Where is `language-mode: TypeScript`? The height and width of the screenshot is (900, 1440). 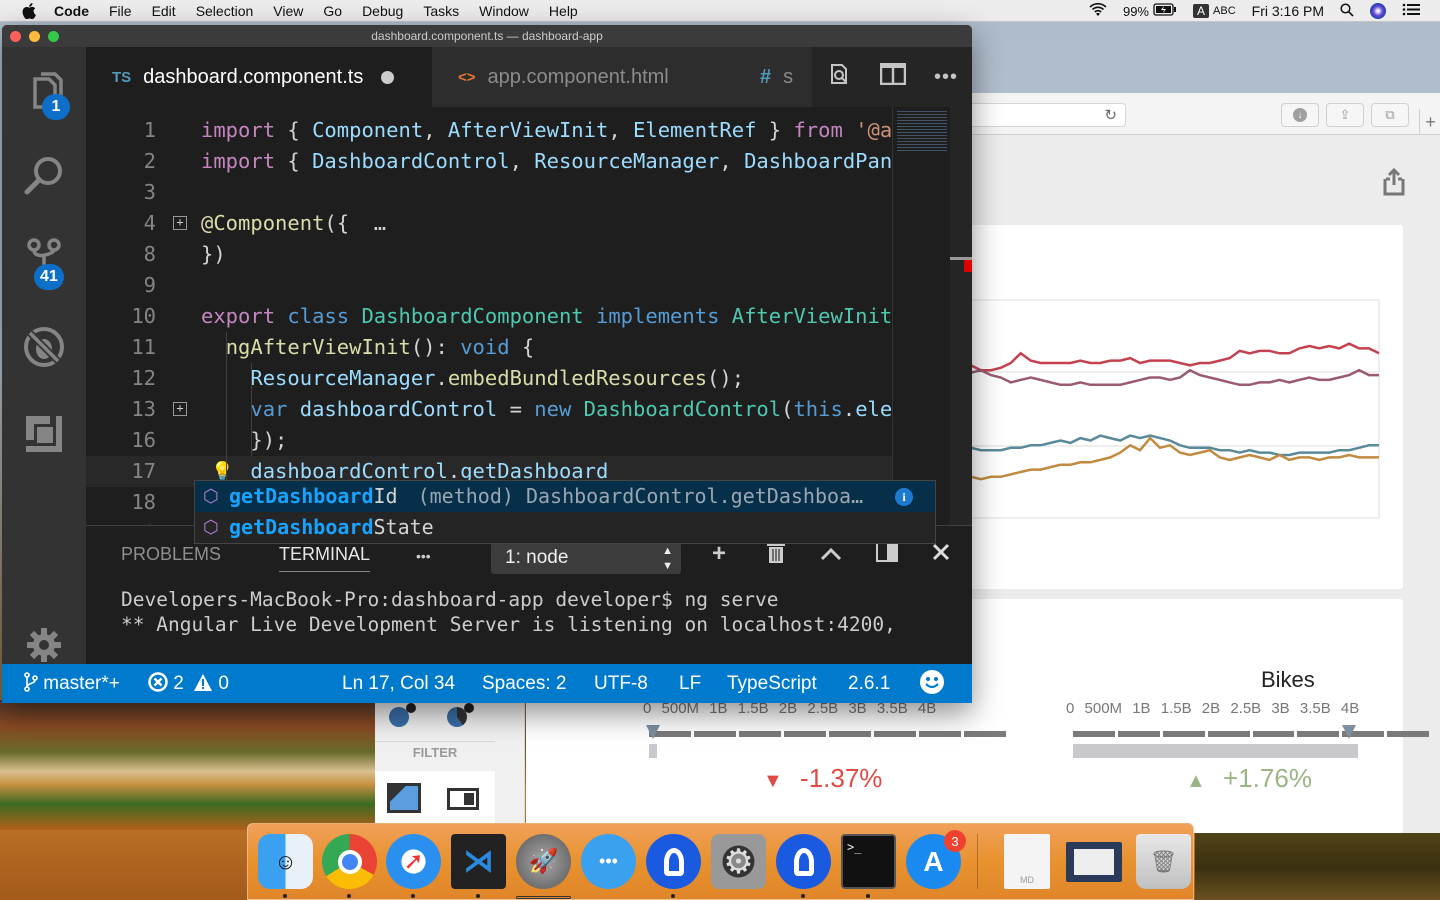 language-mode: TypeScript is located at coordinates (772, 683).